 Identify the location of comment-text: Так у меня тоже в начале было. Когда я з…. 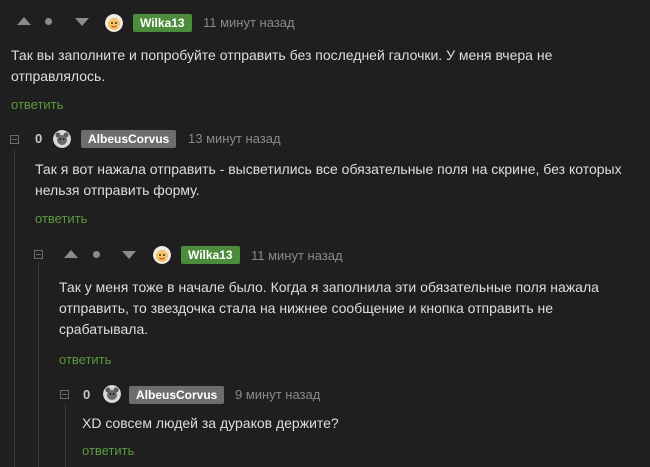
(329, 308).